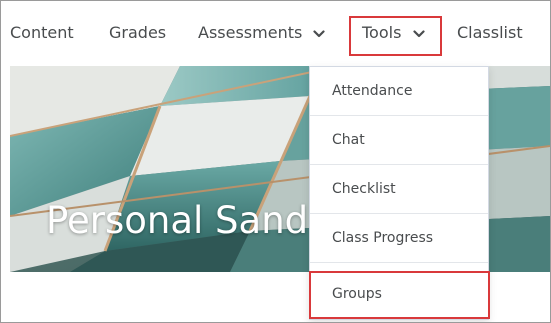 The width and height of the screenshot is (551, 323). What do you see at coordinates (319, 33) in the screenshot?
I see `chevron-down-icon` at bounding box center [319, 33].